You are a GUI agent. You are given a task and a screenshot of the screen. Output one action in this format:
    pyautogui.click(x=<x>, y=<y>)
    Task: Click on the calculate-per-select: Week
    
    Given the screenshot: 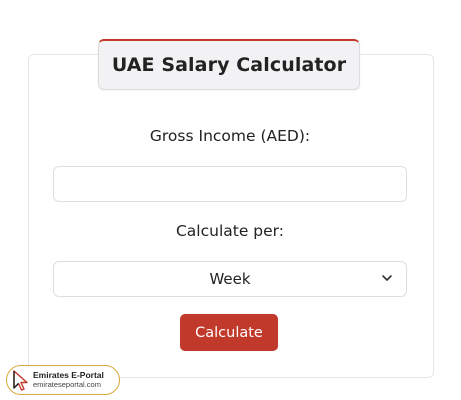 What is the action you would take?
    pyautogui.click(x=230, y=279)
    